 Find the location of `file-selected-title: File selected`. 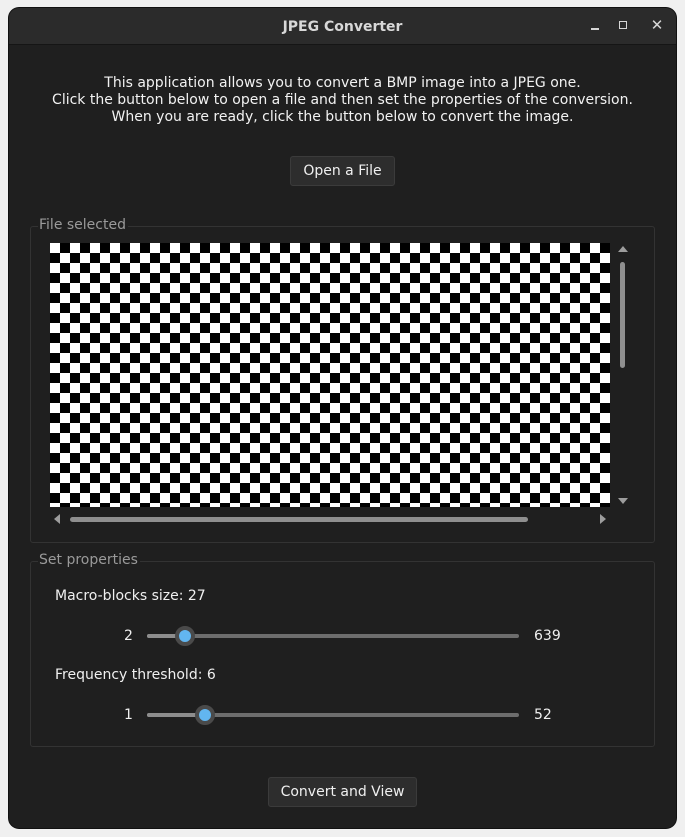

file-selected-title: File selected is located at coordinates (83, 225).